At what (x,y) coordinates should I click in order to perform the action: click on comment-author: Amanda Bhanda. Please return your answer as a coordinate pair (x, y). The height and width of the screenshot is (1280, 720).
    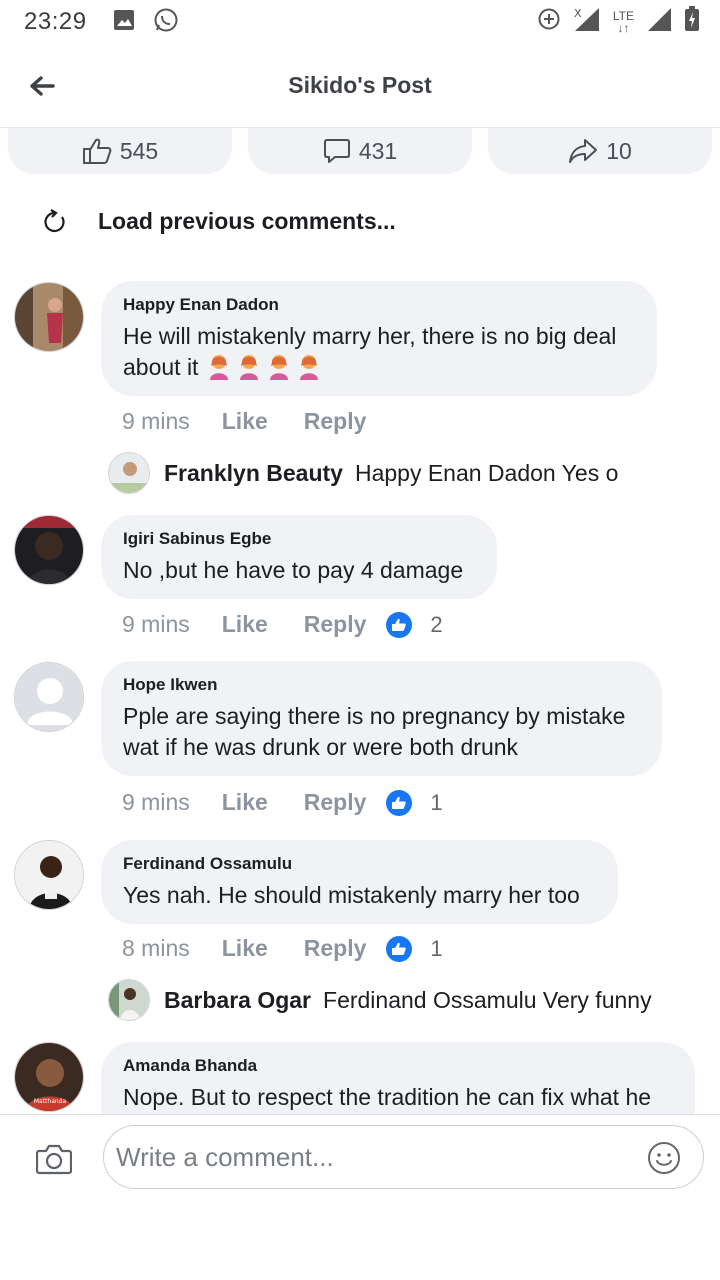
    Looking at the image, I should click on (398, 1066).